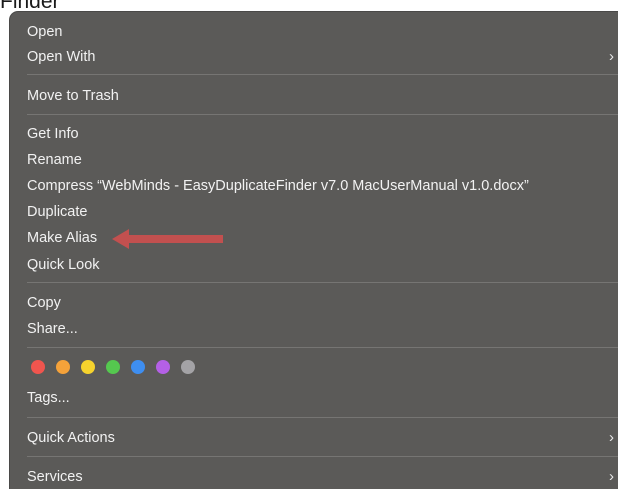  I want to click on menu-item-label: Services, so click(55, 477).